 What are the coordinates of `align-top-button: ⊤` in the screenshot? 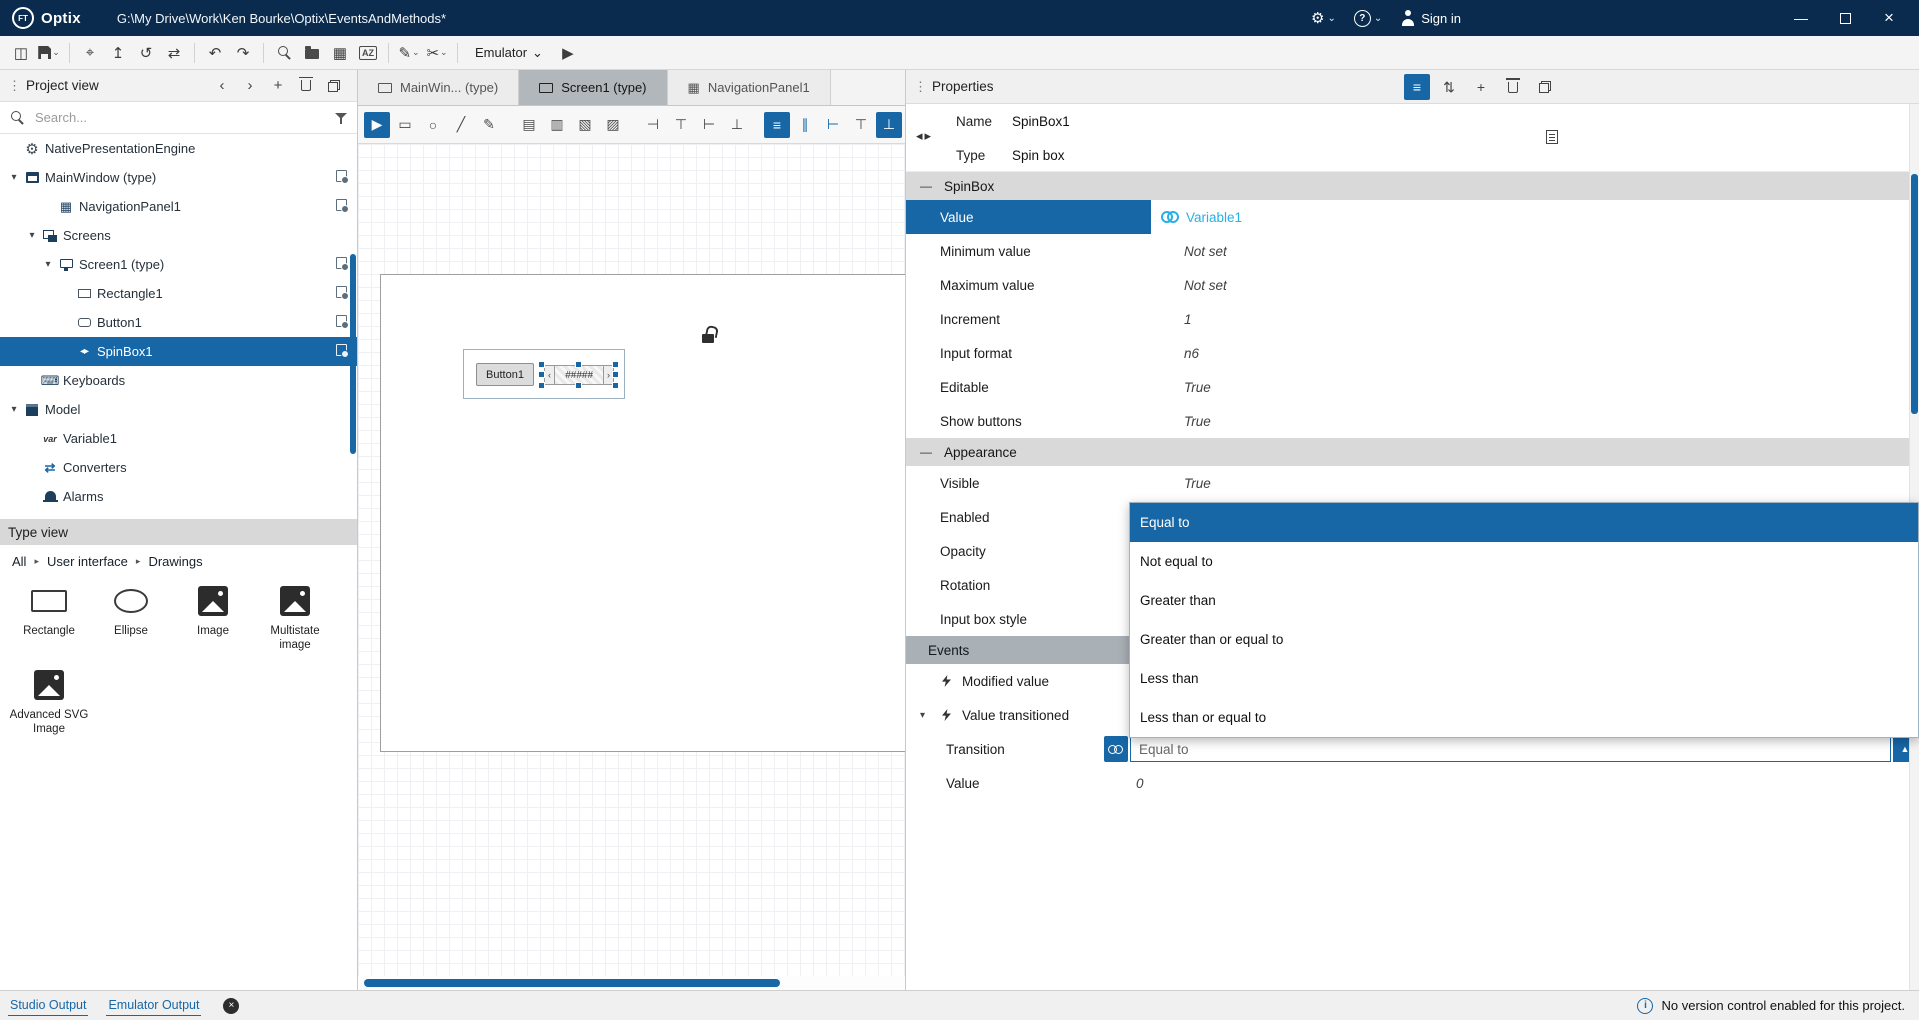 It's located at (681, 125).